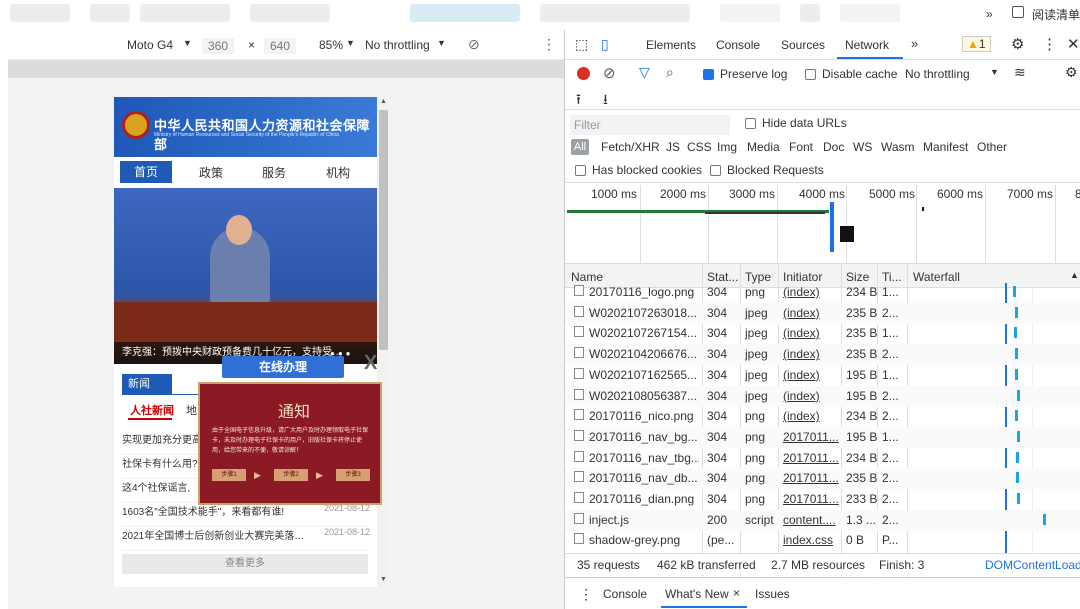  Describe the element at coordinates (801, 147) in the screenshot. I see `type-filter-font: Font` at that location.